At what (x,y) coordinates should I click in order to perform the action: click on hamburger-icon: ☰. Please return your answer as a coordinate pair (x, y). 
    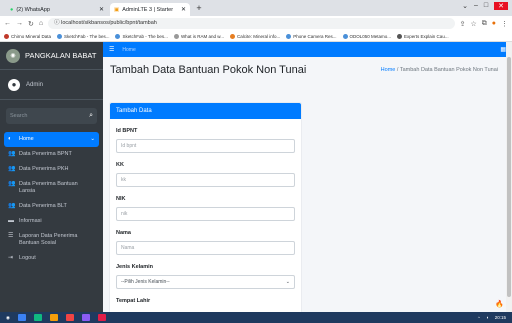
    Looking at the image, I should click on (111, 49).